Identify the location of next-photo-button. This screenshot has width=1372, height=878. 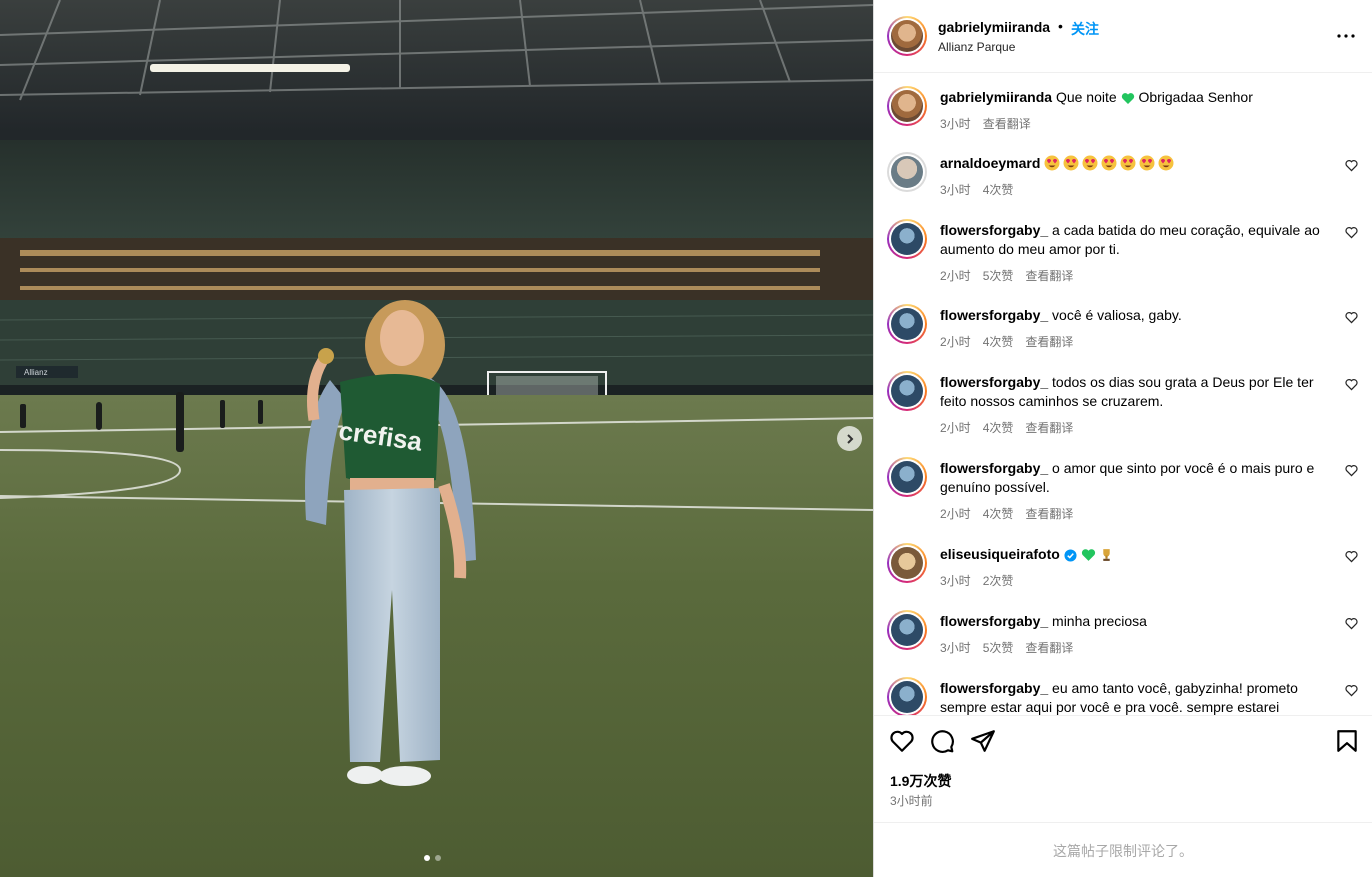
(849, 438).